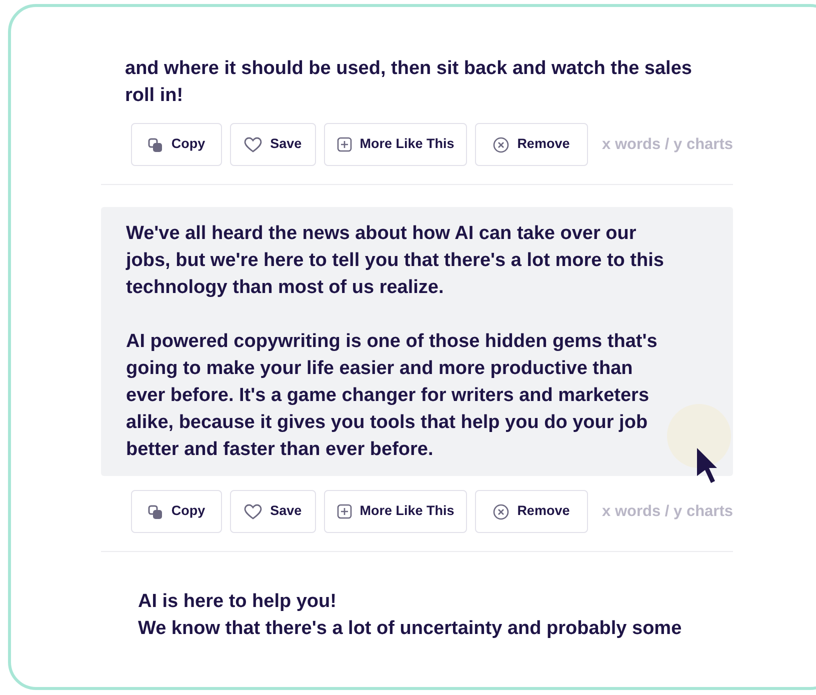 The height and width of the screenshot is (695, 816). Describe the element at coordinates (395, 261) in the screenshot. I see `result-paragraph: We've all heard the news about how AI can take over our jobs, but we're here to tell you that there's a lot more to this technology than most of us realize.` at that location.